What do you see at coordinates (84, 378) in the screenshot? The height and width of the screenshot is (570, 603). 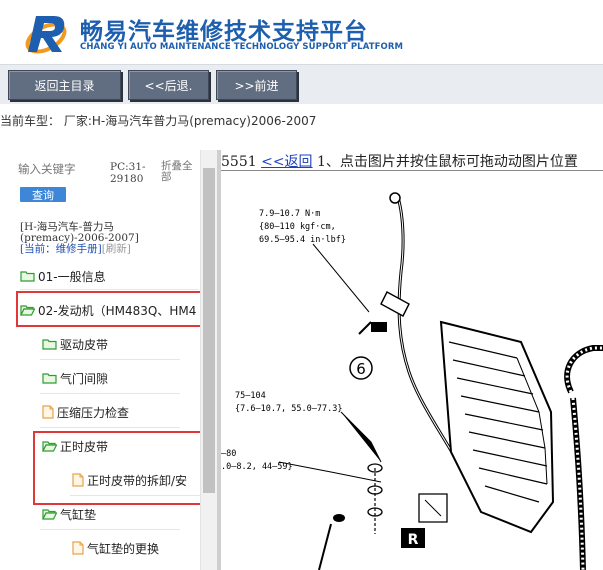 I see `tree-item-label: 气门间隙` at bounding box center [84, 378].